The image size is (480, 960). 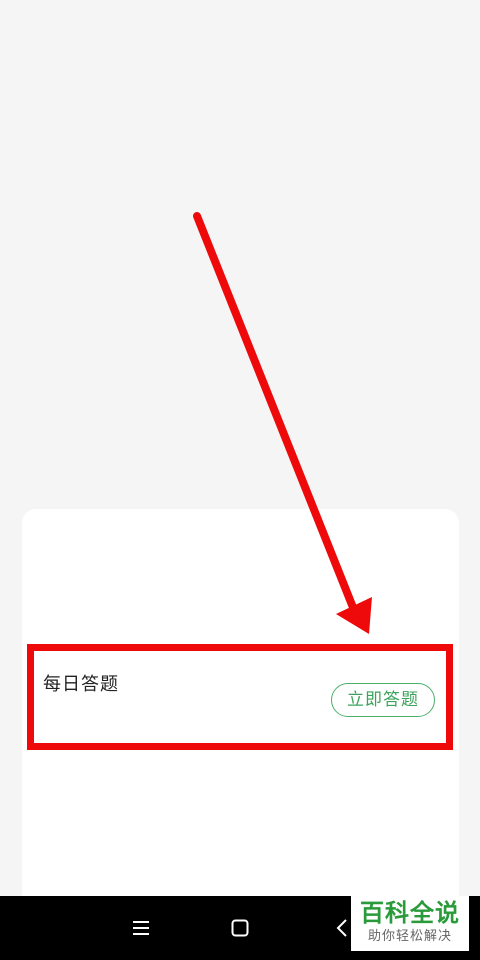 What do you see at coordinates (383, 700) in the screenshot?
I see `answer-now-button: 立即答题` at bounding box center [383, 700].